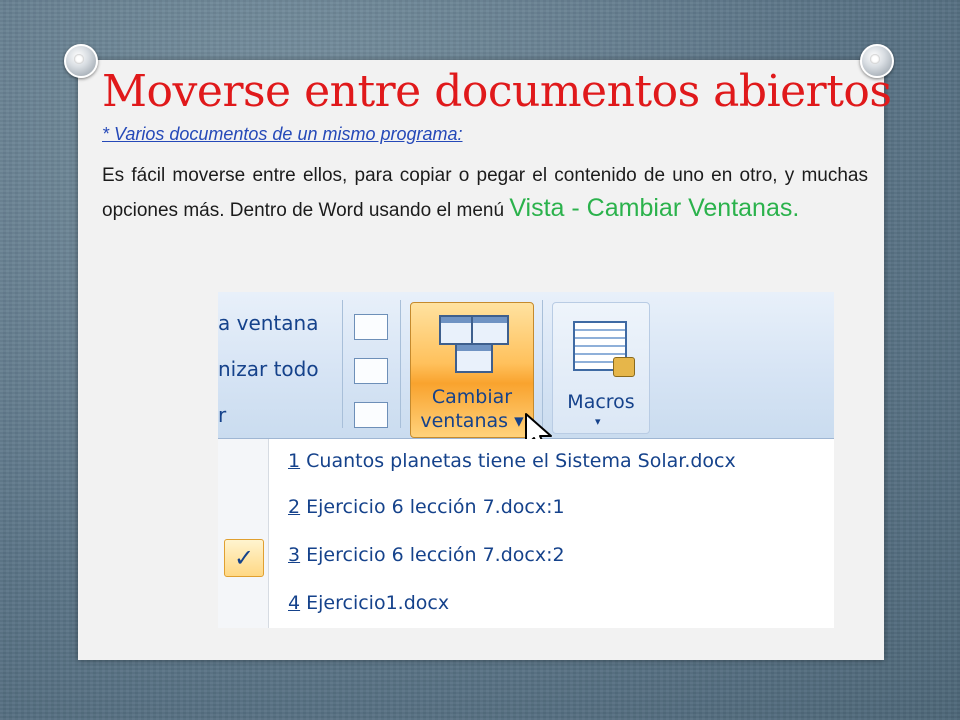 Image resolution: width=960 pixels, height=720 pixels. What do you see at coordinates (371, 415) in the screenshot?
I see `reset-position-icon` at bounding box center [371, 415].